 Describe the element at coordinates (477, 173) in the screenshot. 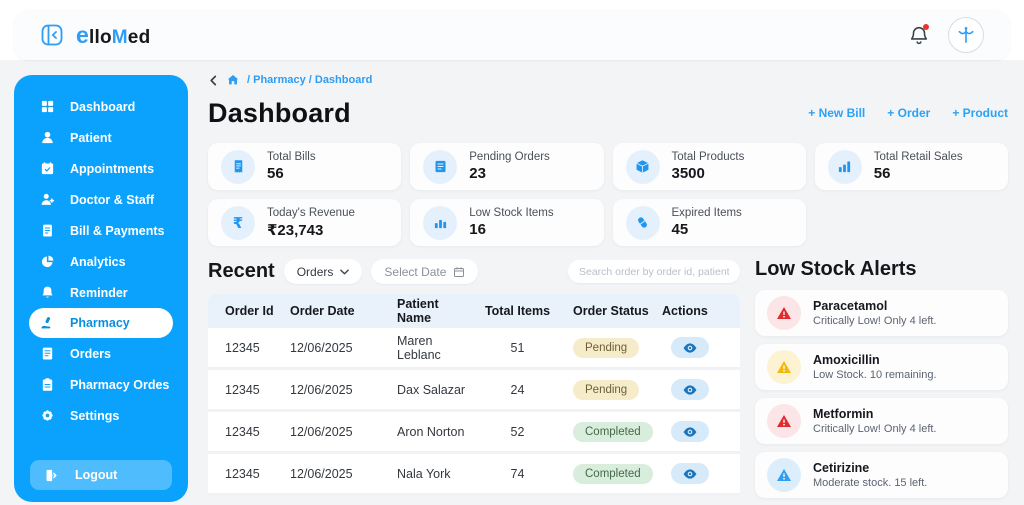

I see `stat-value: 23` at that location.